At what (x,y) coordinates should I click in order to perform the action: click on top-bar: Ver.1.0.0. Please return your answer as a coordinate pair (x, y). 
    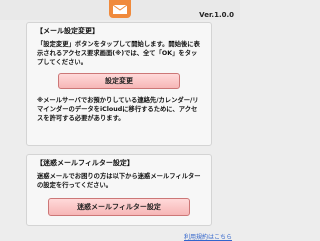
    Looking at the image, I should click on (120, 10).